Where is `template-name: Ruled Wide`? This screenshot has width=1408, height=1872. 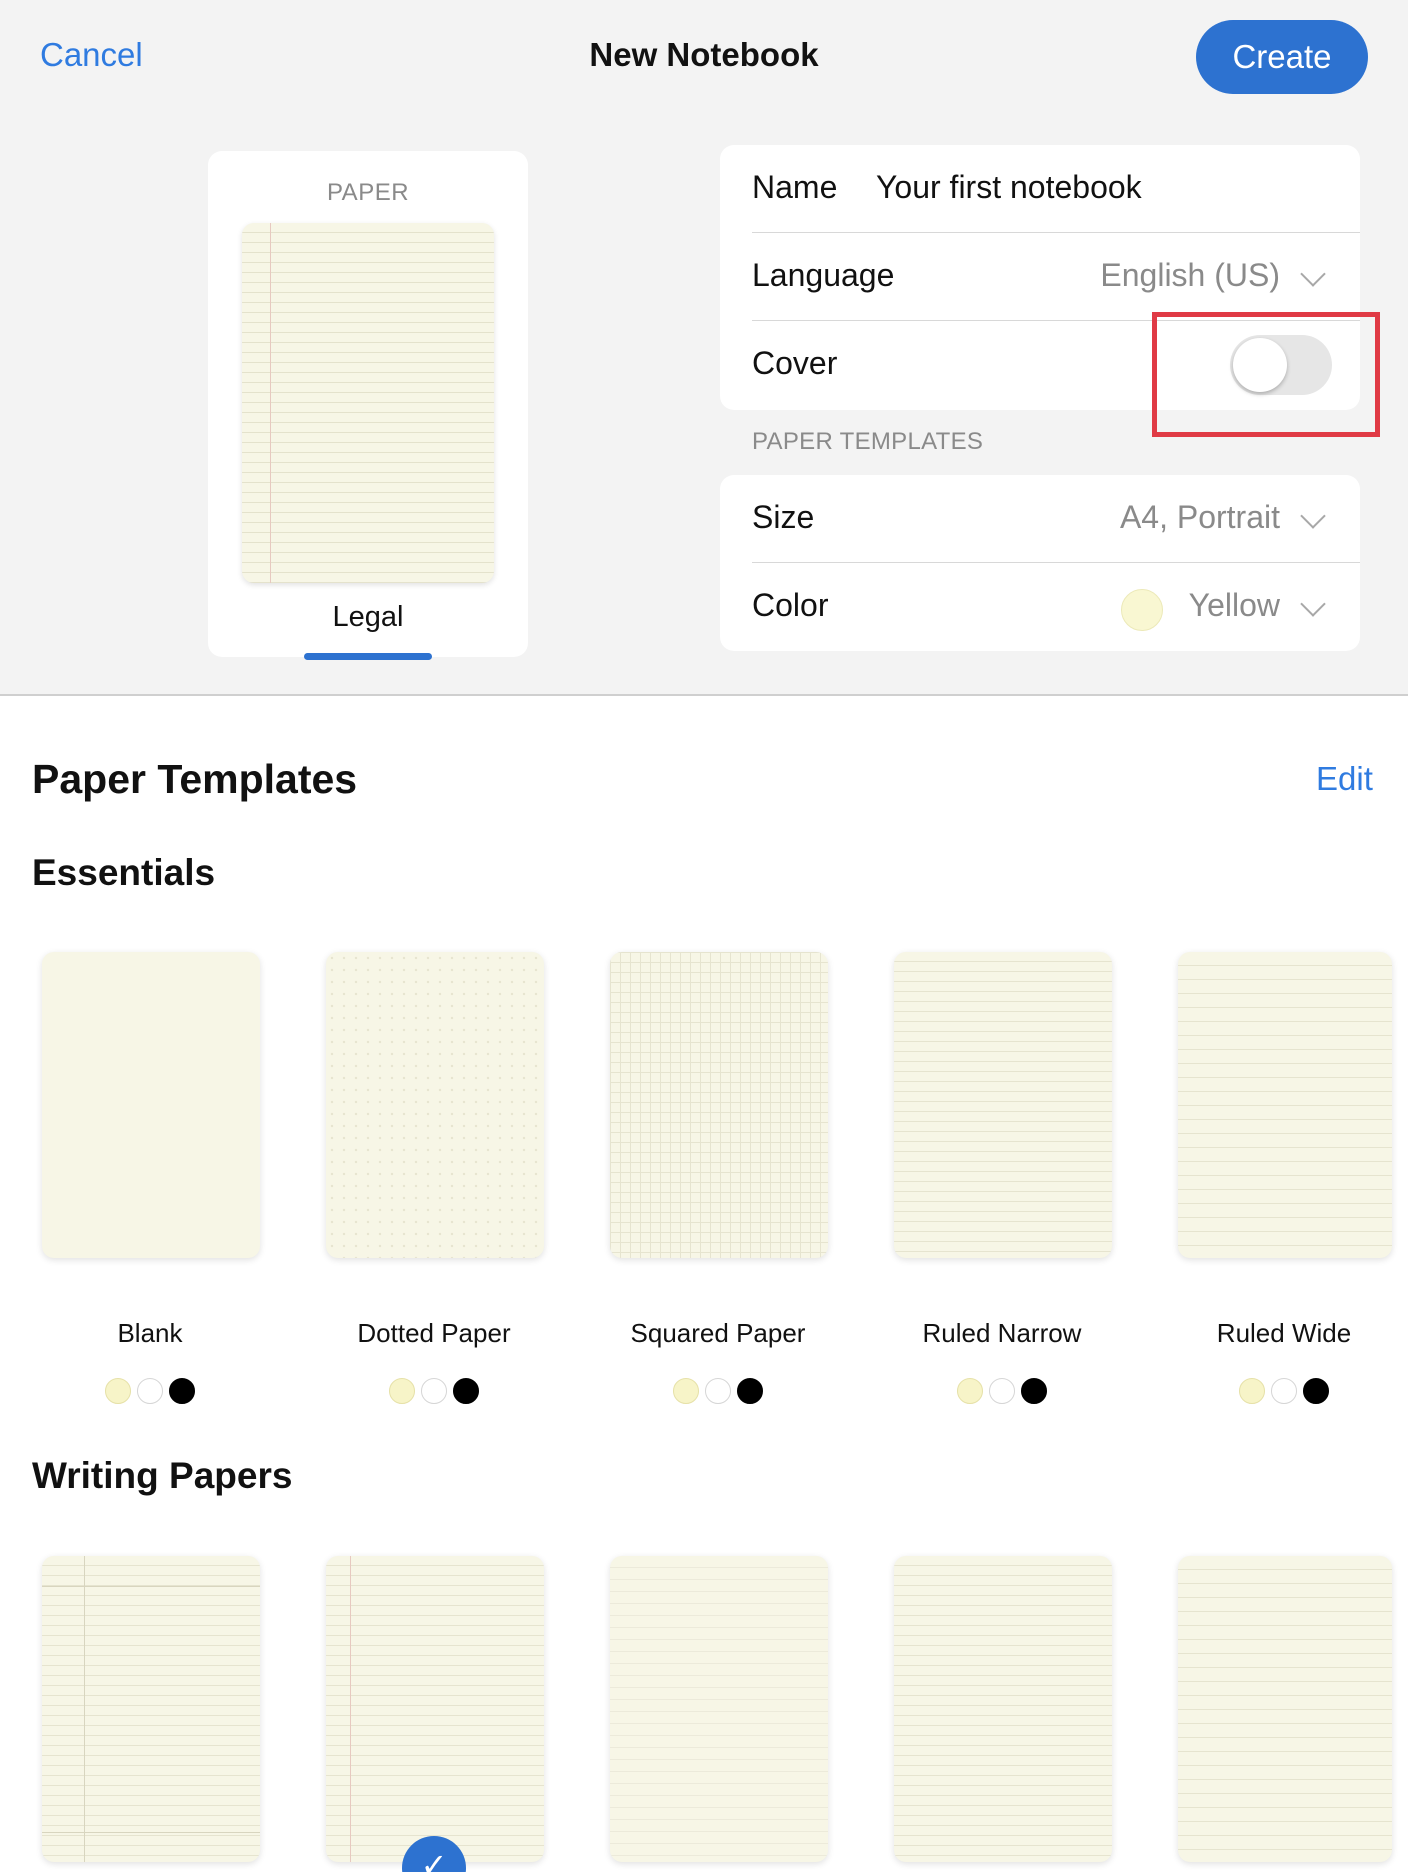
template-name: Ruled Wide is located at coordinates (1284, 1333).